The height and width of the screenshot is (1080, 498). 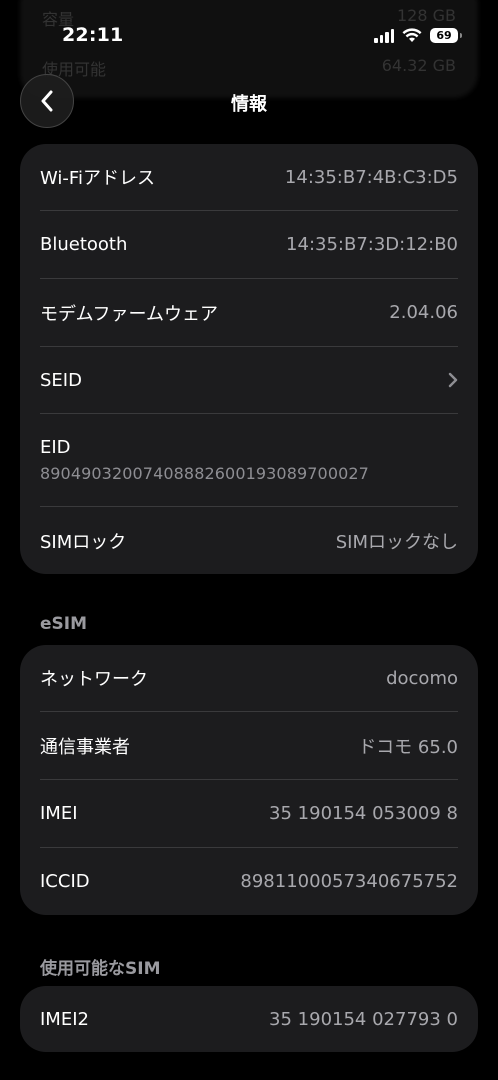 What do you see at coordinates (396, 542) in the screenshot?
I see `row-value: SIMロックなし` at bounding box center [396, 542].